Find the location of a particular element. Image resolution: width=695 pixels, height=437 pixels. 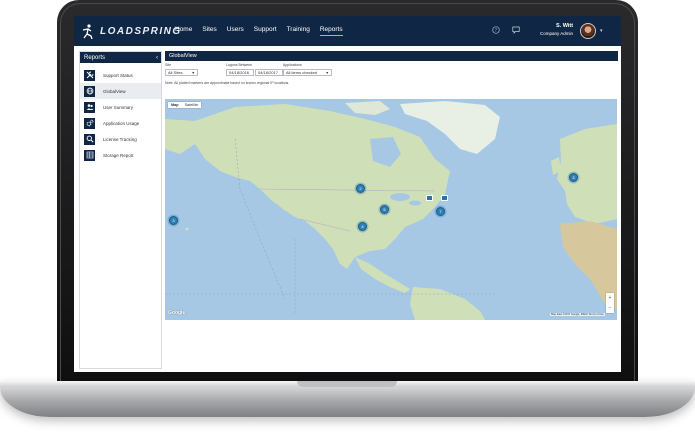

sidebar-item-label: Storage Report is located at coordinates (118, 155).